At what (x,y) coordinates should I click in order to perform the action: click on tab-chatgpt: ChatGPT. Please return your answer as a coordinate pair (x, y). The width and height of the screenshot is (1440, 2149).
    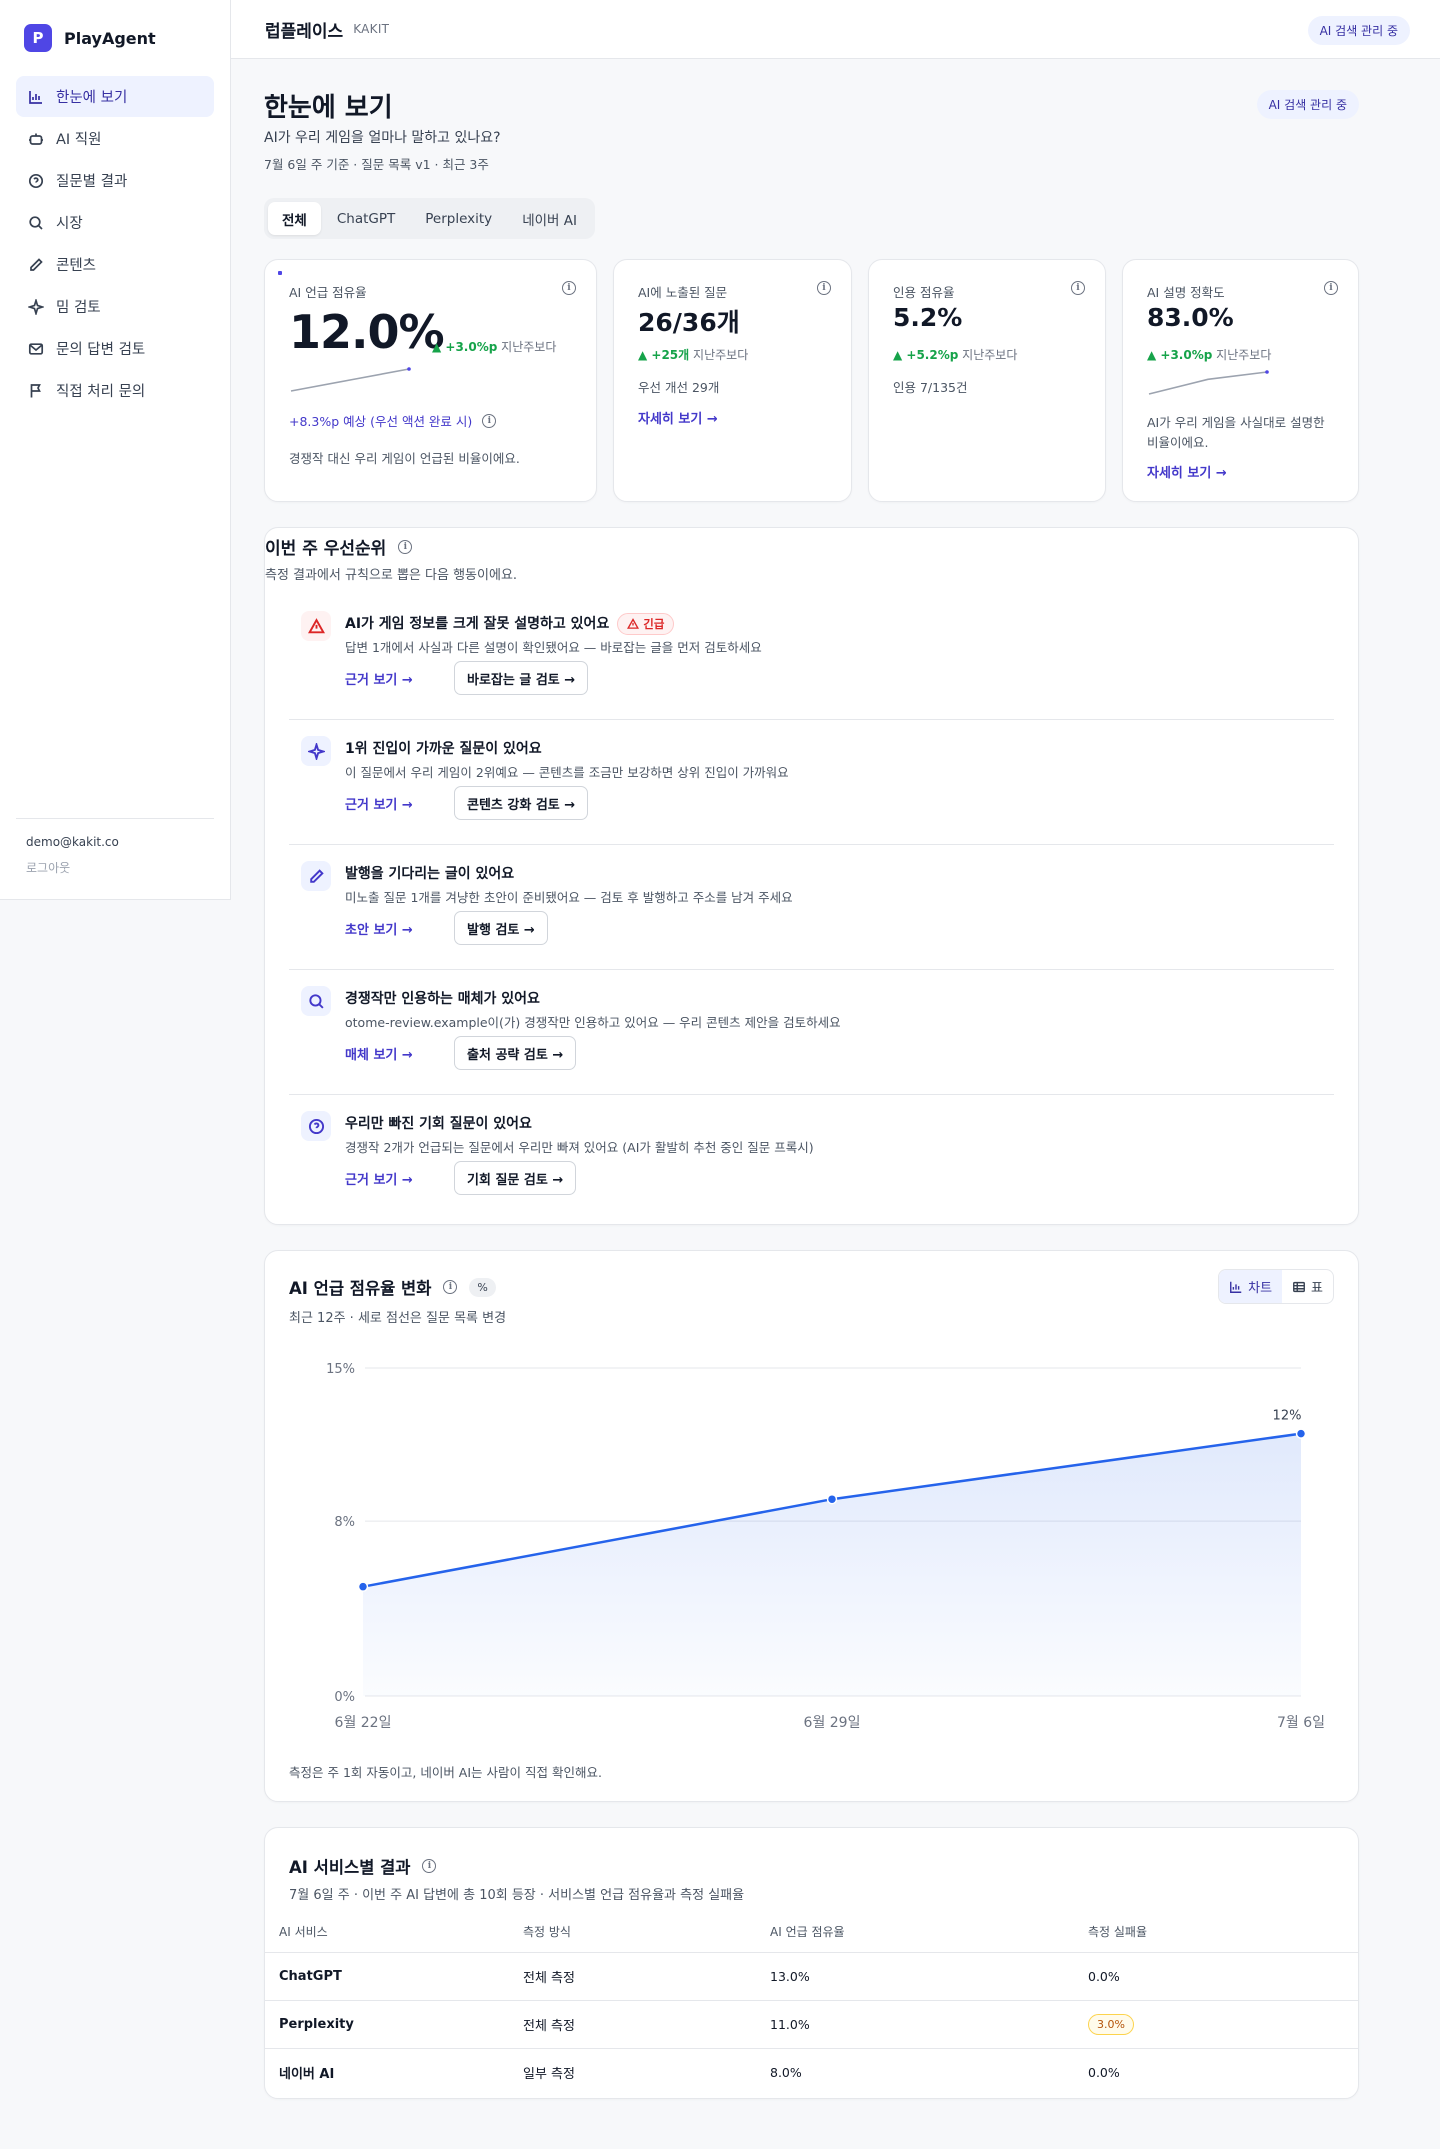
    Looking at the image, I should click on (366, 218).